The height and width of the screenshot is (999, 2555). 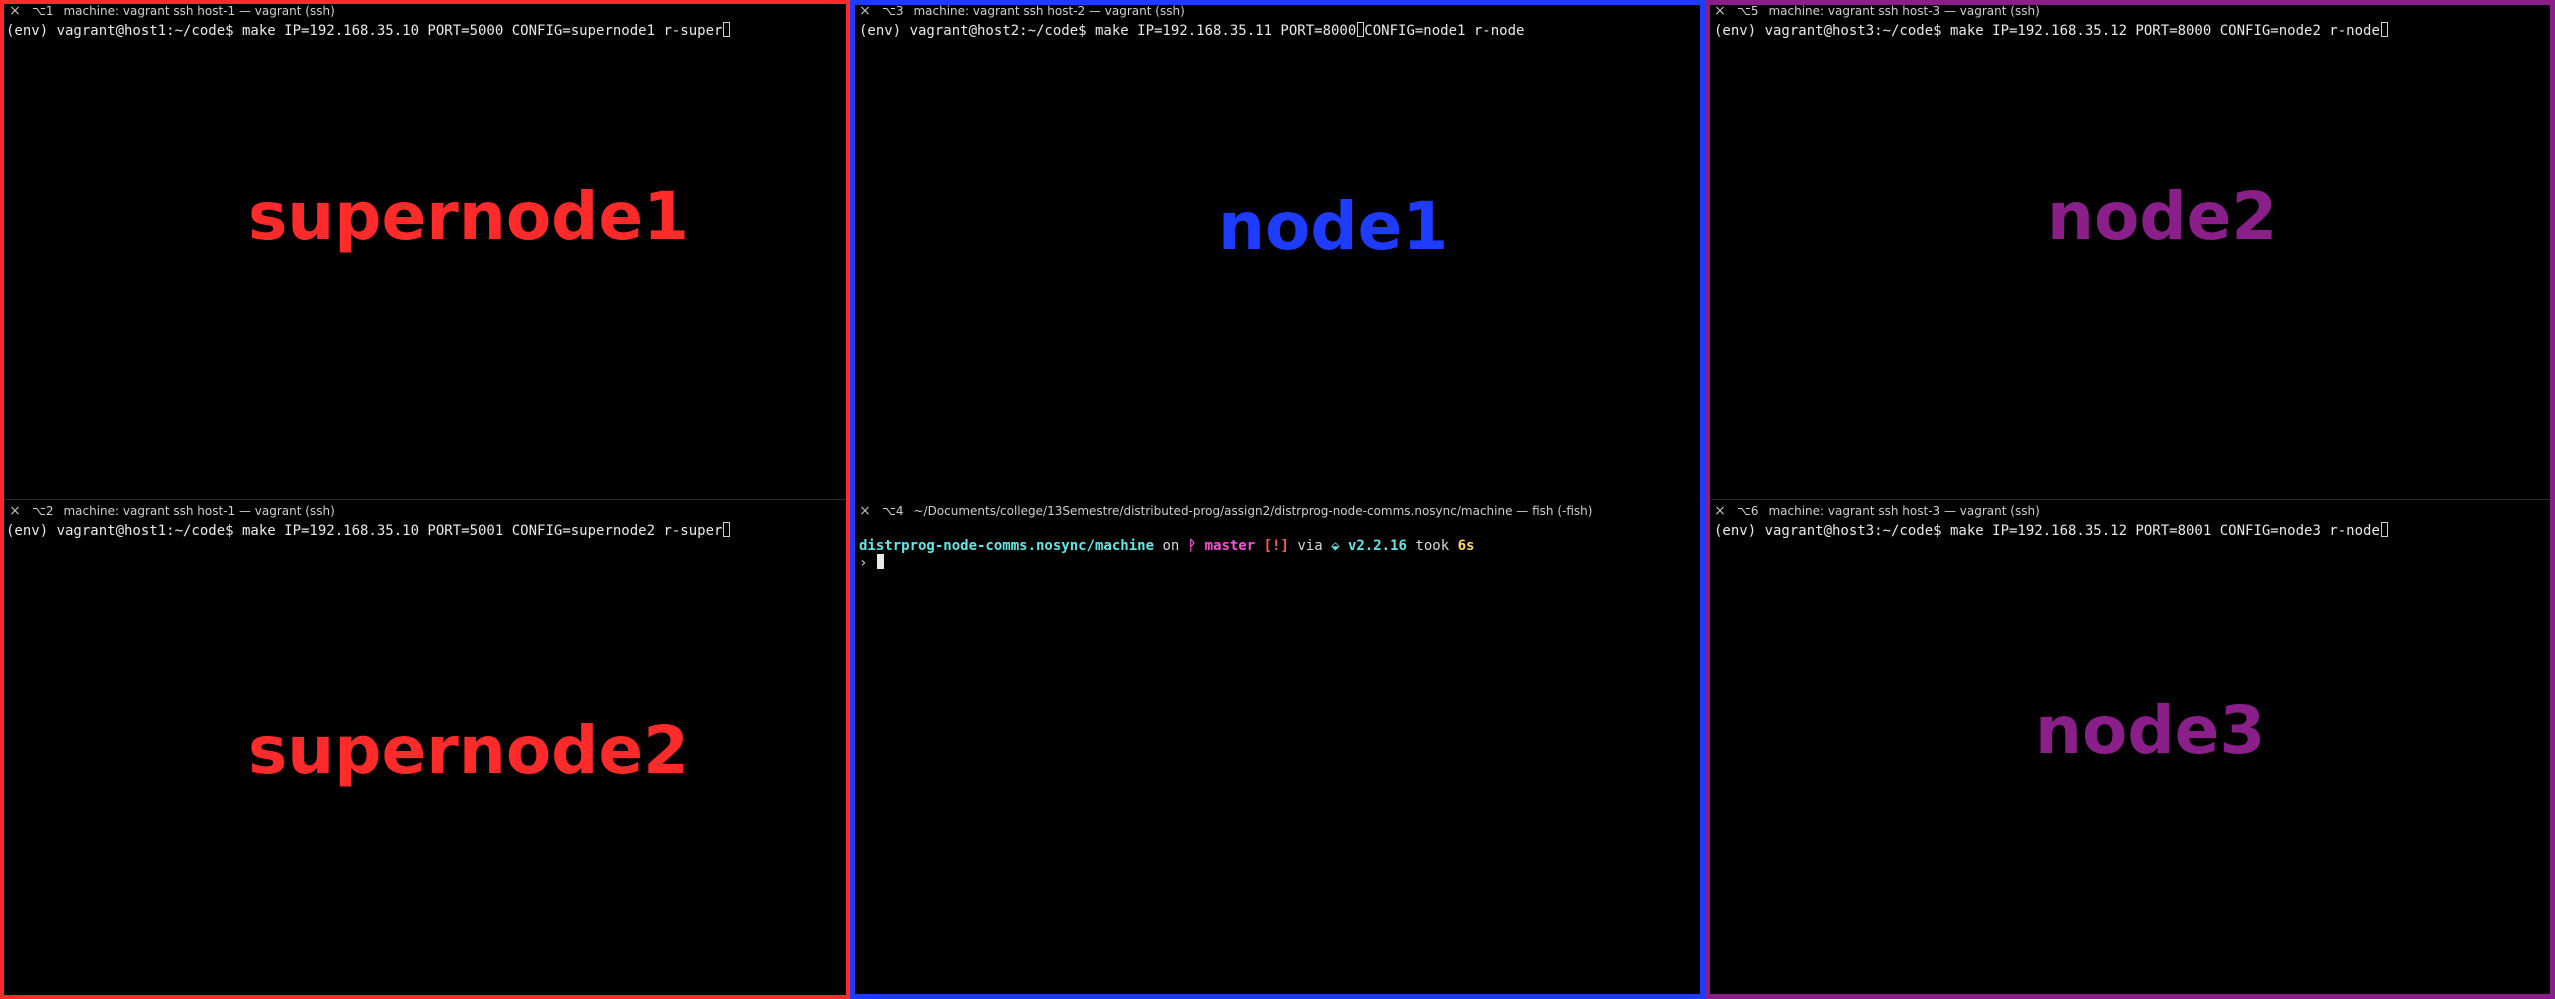 What do you see at coordinates (1276, 546) in the screenshot?
I see `prompt-git-status: [!]` at bounding box center [1276, 546].